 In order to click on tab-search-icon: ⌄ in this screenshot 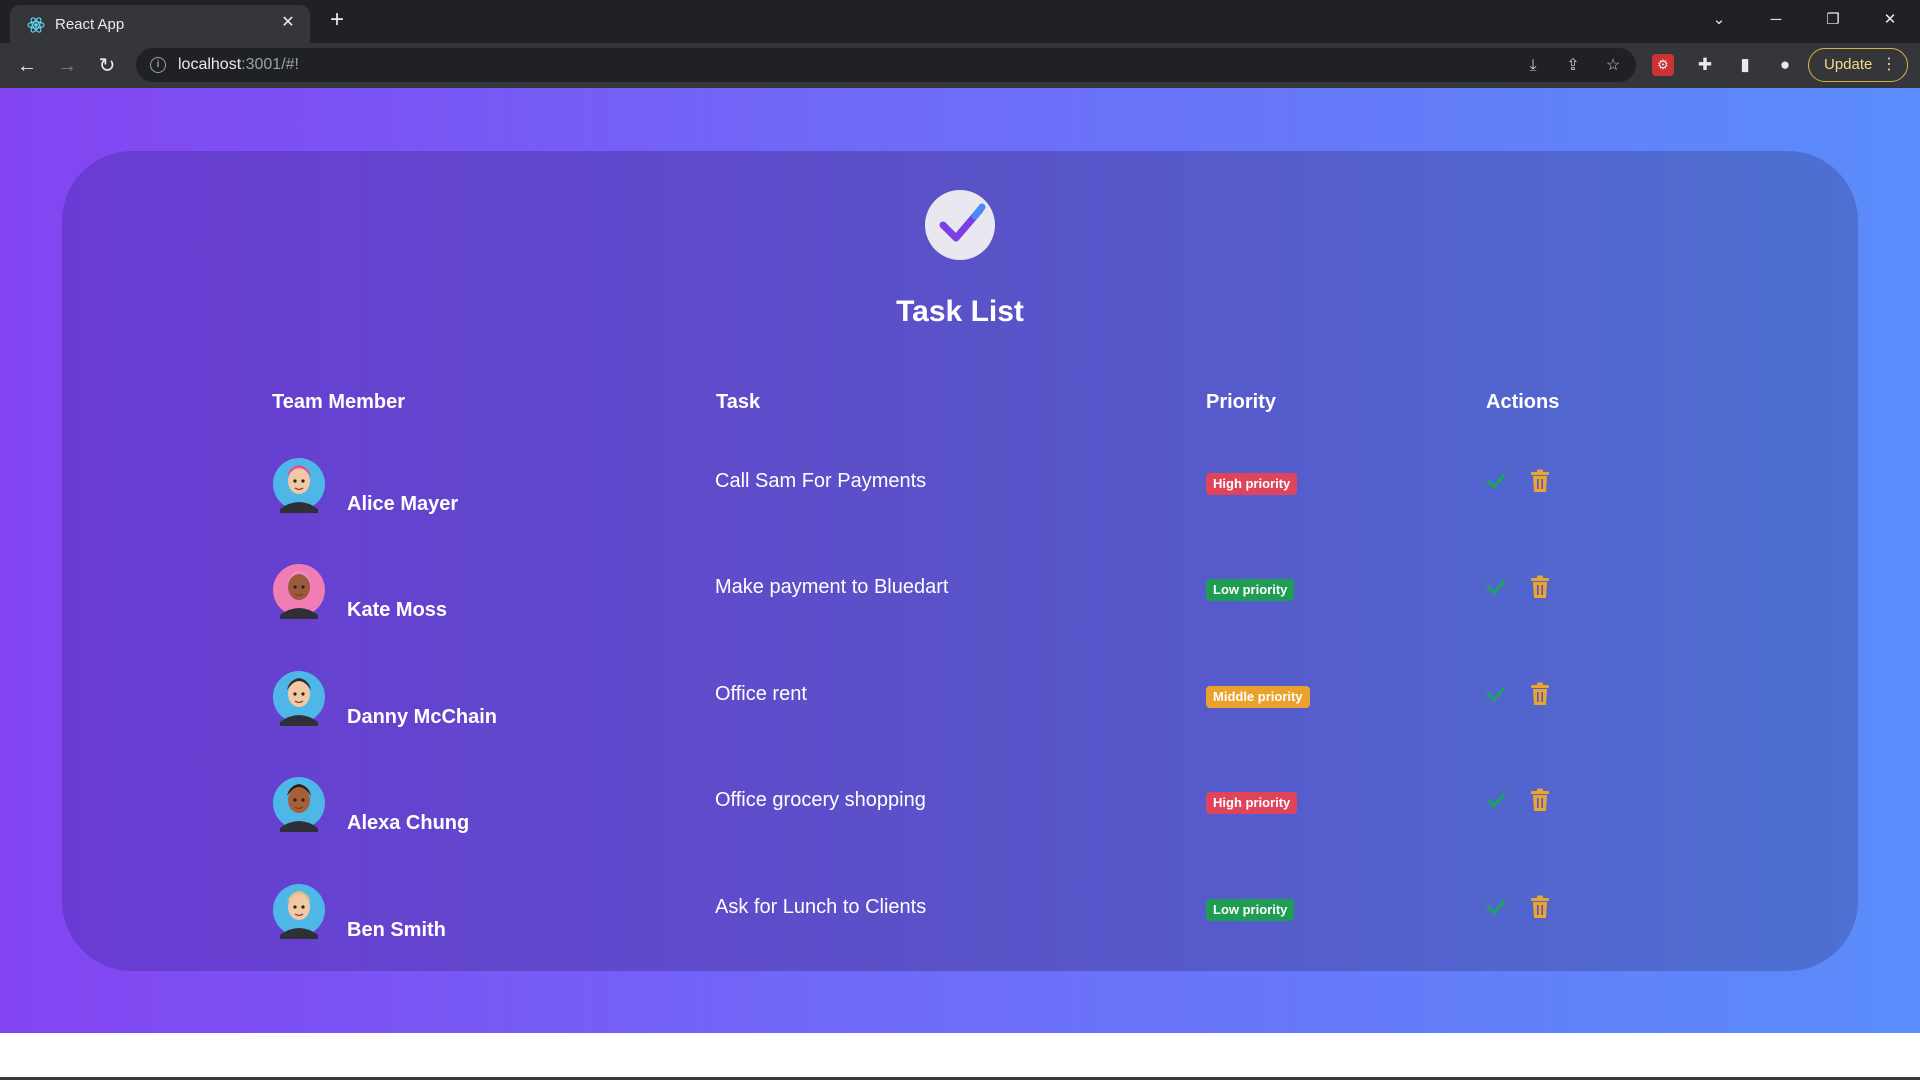, I will do `click(1719, 20)`.